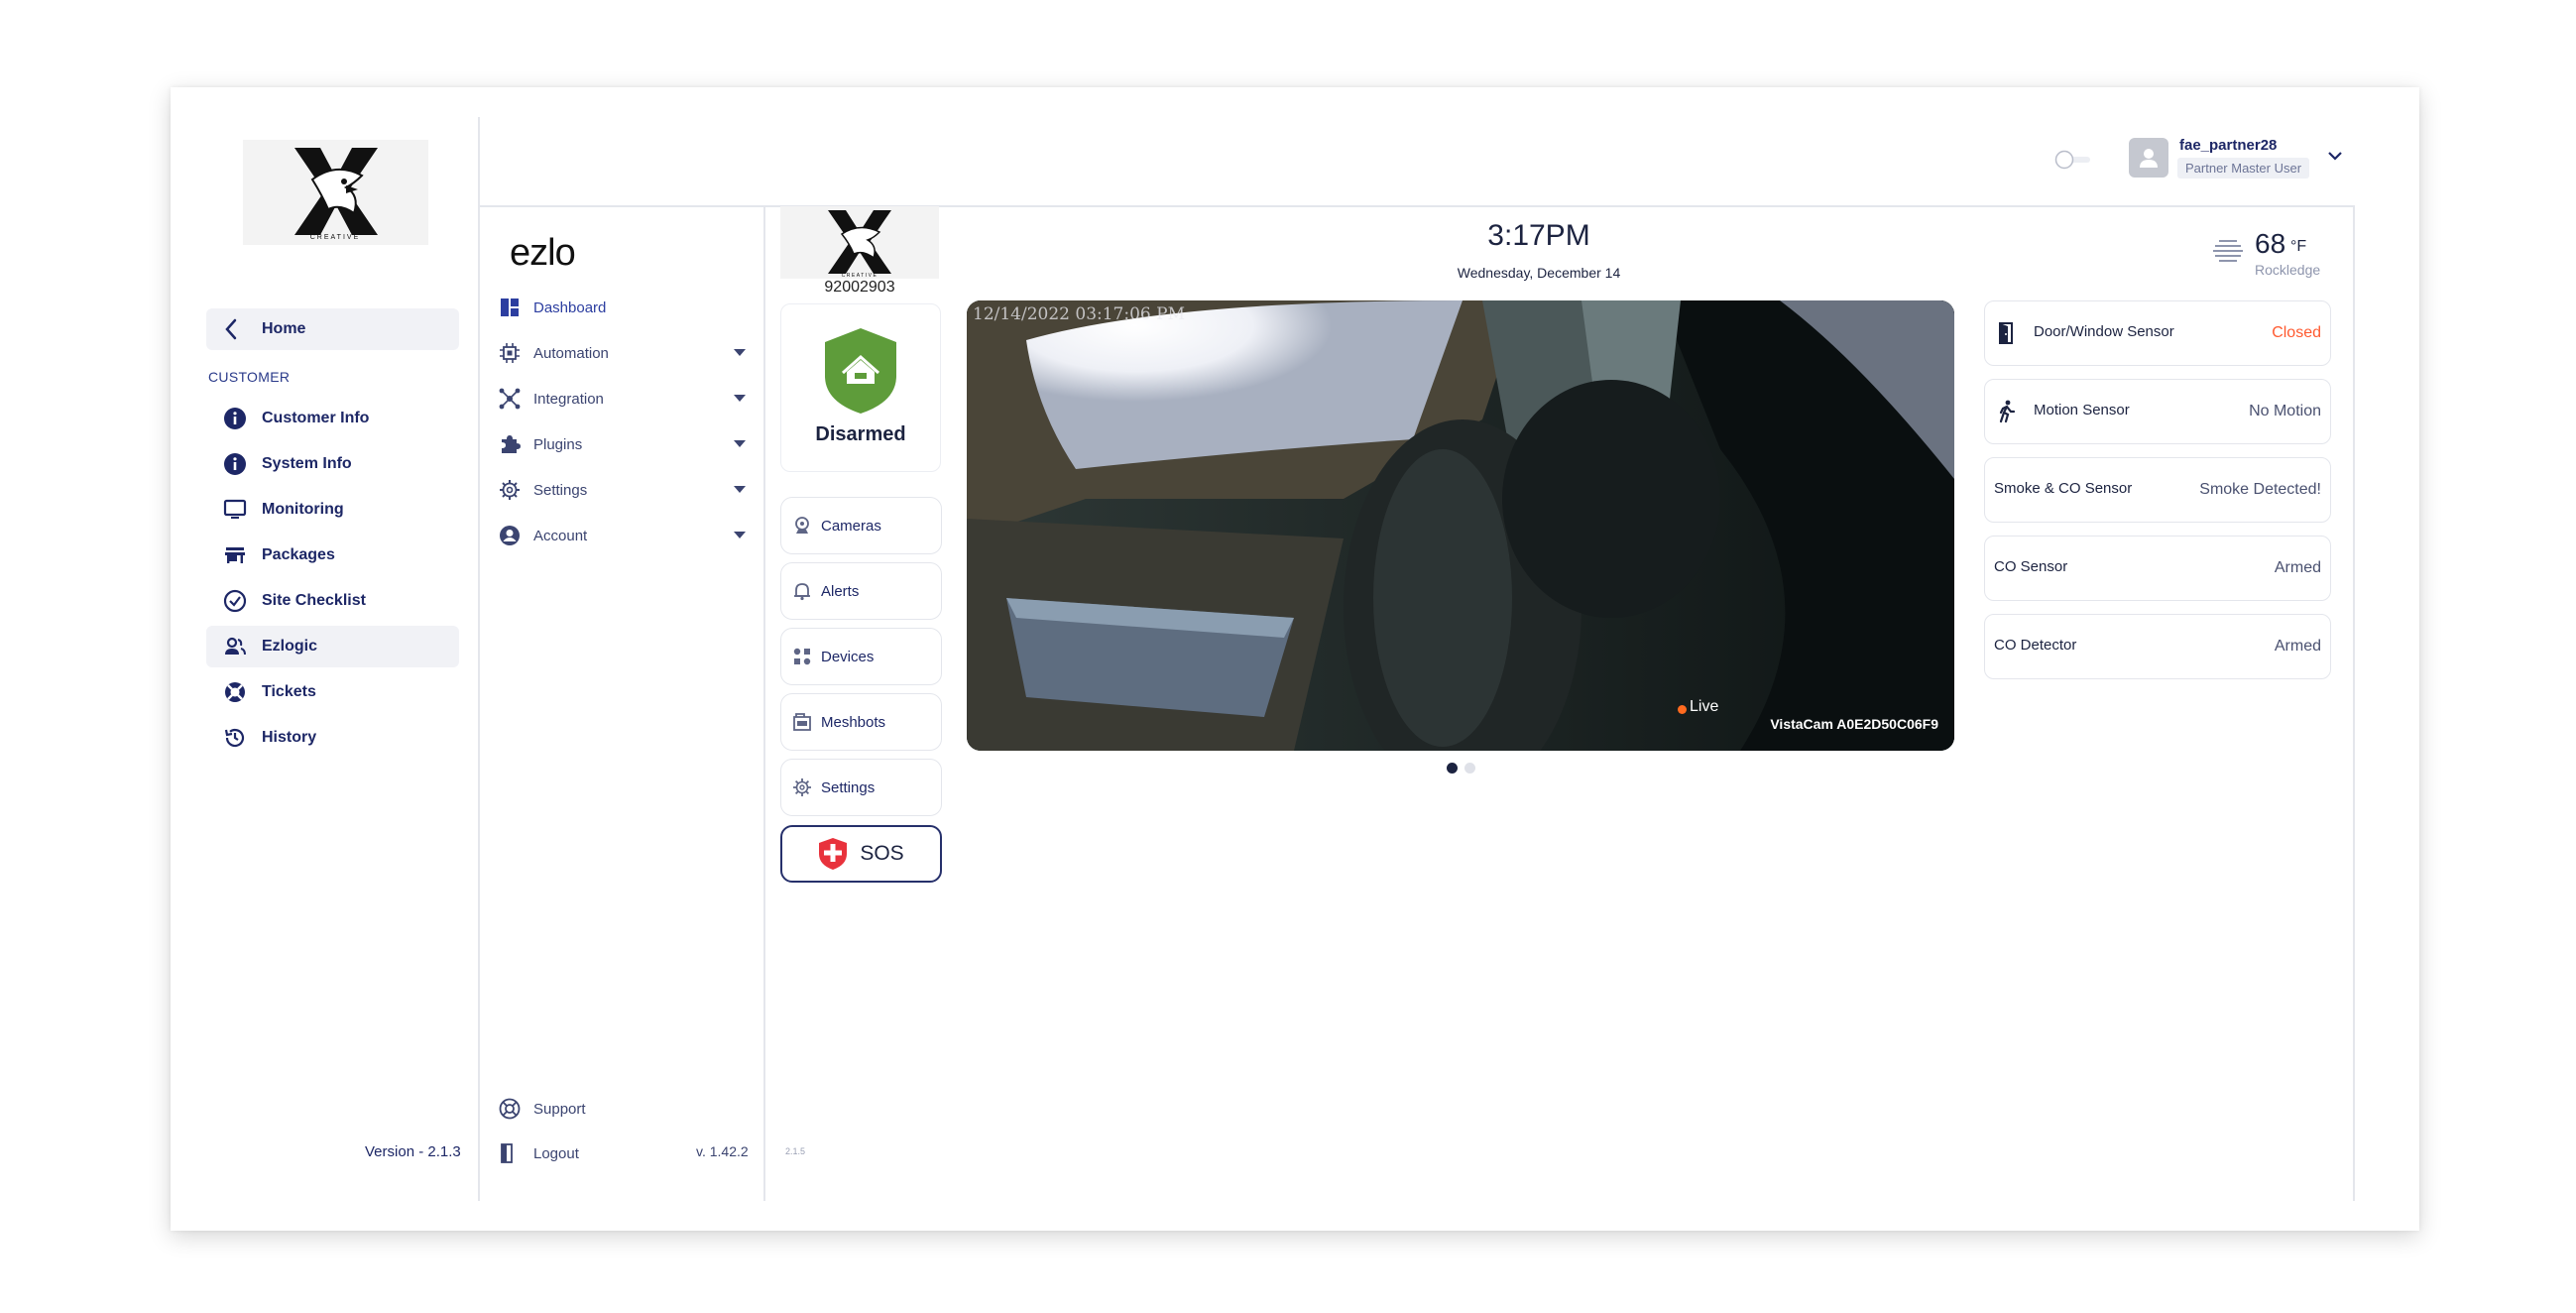  I want to click on ezlo-nav-dashboard: Dashboard, so click(622, 307).